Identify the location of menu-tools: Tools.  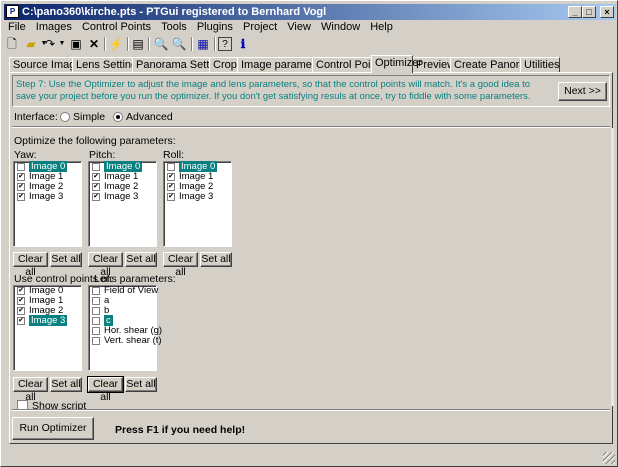
(174, 27).